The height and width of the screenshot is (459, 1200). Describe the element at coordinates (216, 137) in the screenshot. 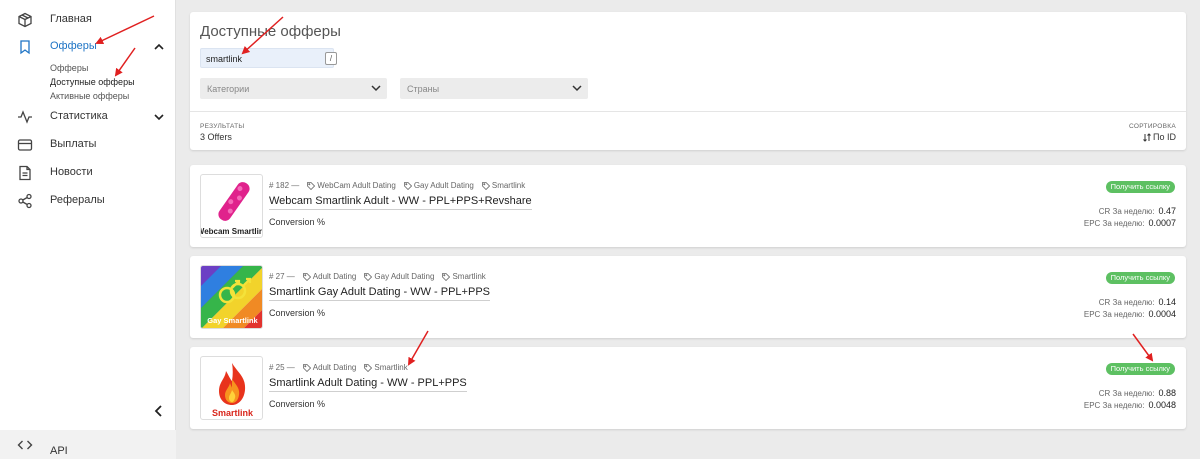

I see `results-count: 3 Offers` at that location.